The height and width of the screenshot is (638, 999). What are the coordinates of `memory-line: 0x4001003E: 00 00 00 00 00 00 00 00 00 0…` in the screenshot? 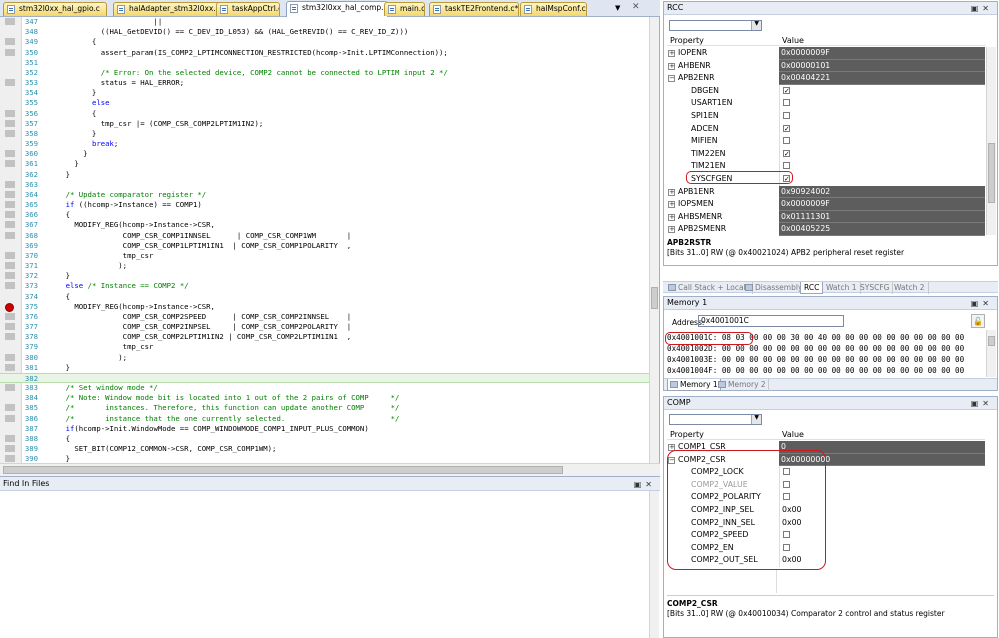 It's located at (815, 359).